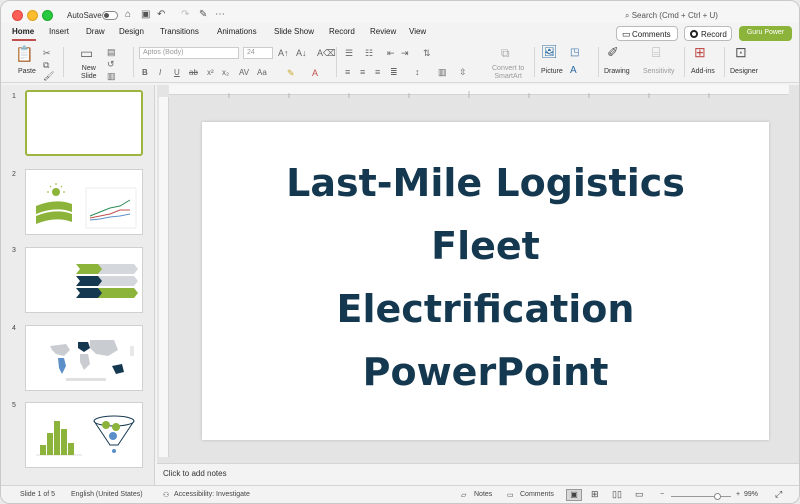 This screenshot has width=800, height=504. I want to click on slide-sorter-icon: ⊞, so click(595, 494).